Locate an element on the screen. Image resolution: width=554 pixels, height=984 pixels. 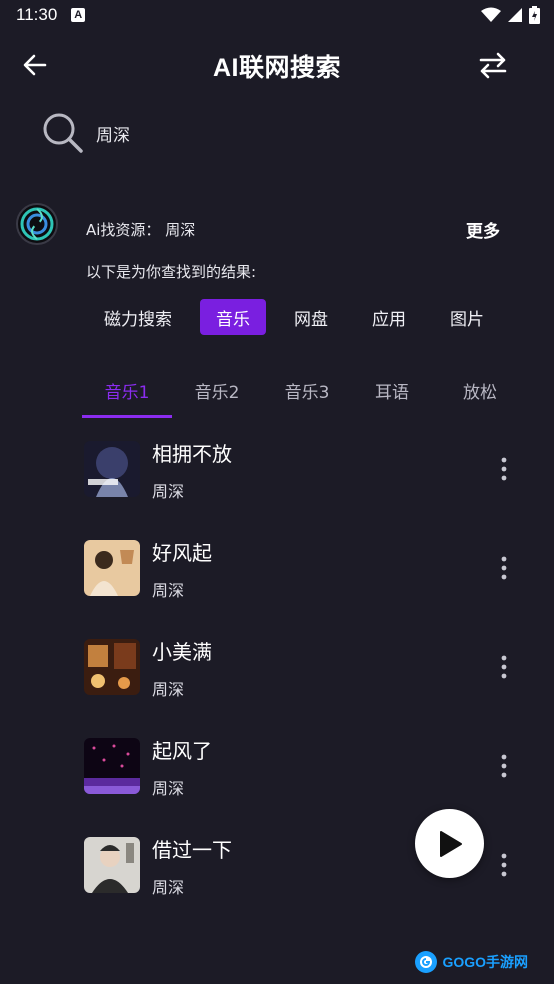
category-apps: 应用 is located at coordinates (389, 317).